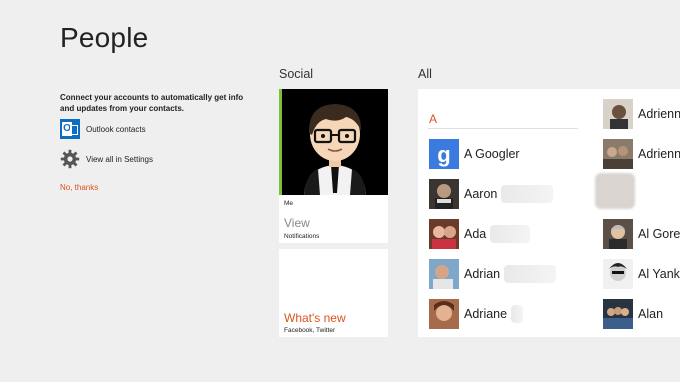 Image resolution: width=680 pixels, height=382 pixels. Describe the element at coordinates (119, 159) in the screenshot. I see `view-all-settings-label: View all in Settings` at that location.